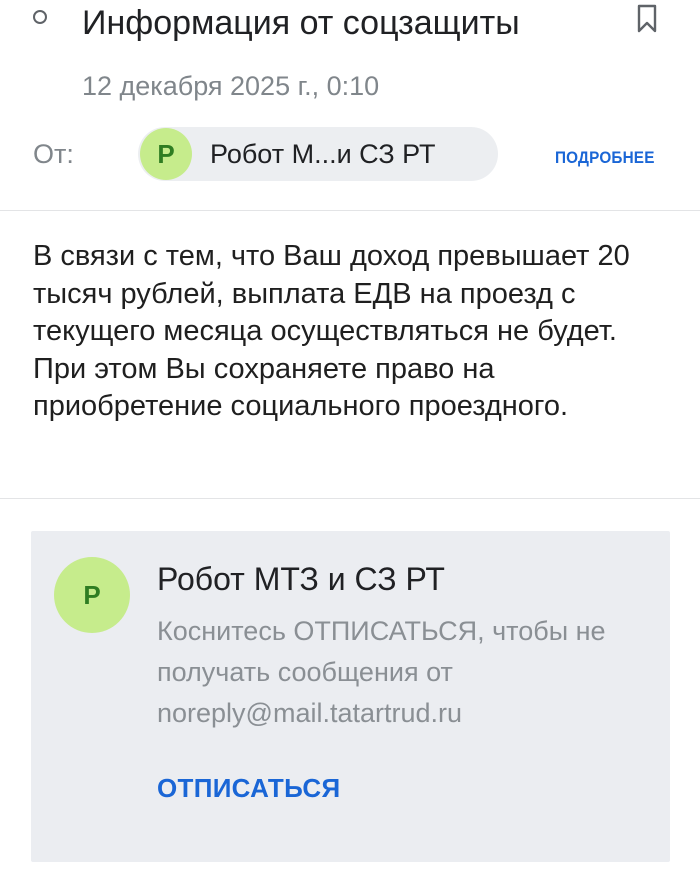  What do you see at coordinates (166, 154) in the screenshot?
I see `sender-avatar: Р` at bounding box center [166, 154].